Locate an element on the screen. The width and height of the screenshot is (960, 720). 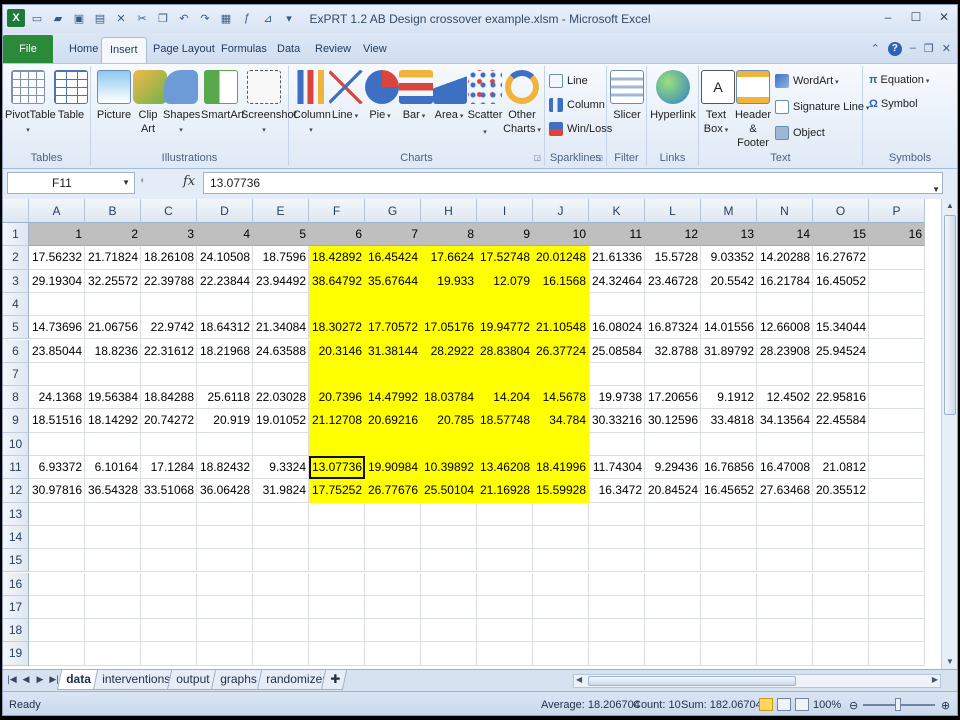
cell: 16.1568 is located at coordinates (561, 281).